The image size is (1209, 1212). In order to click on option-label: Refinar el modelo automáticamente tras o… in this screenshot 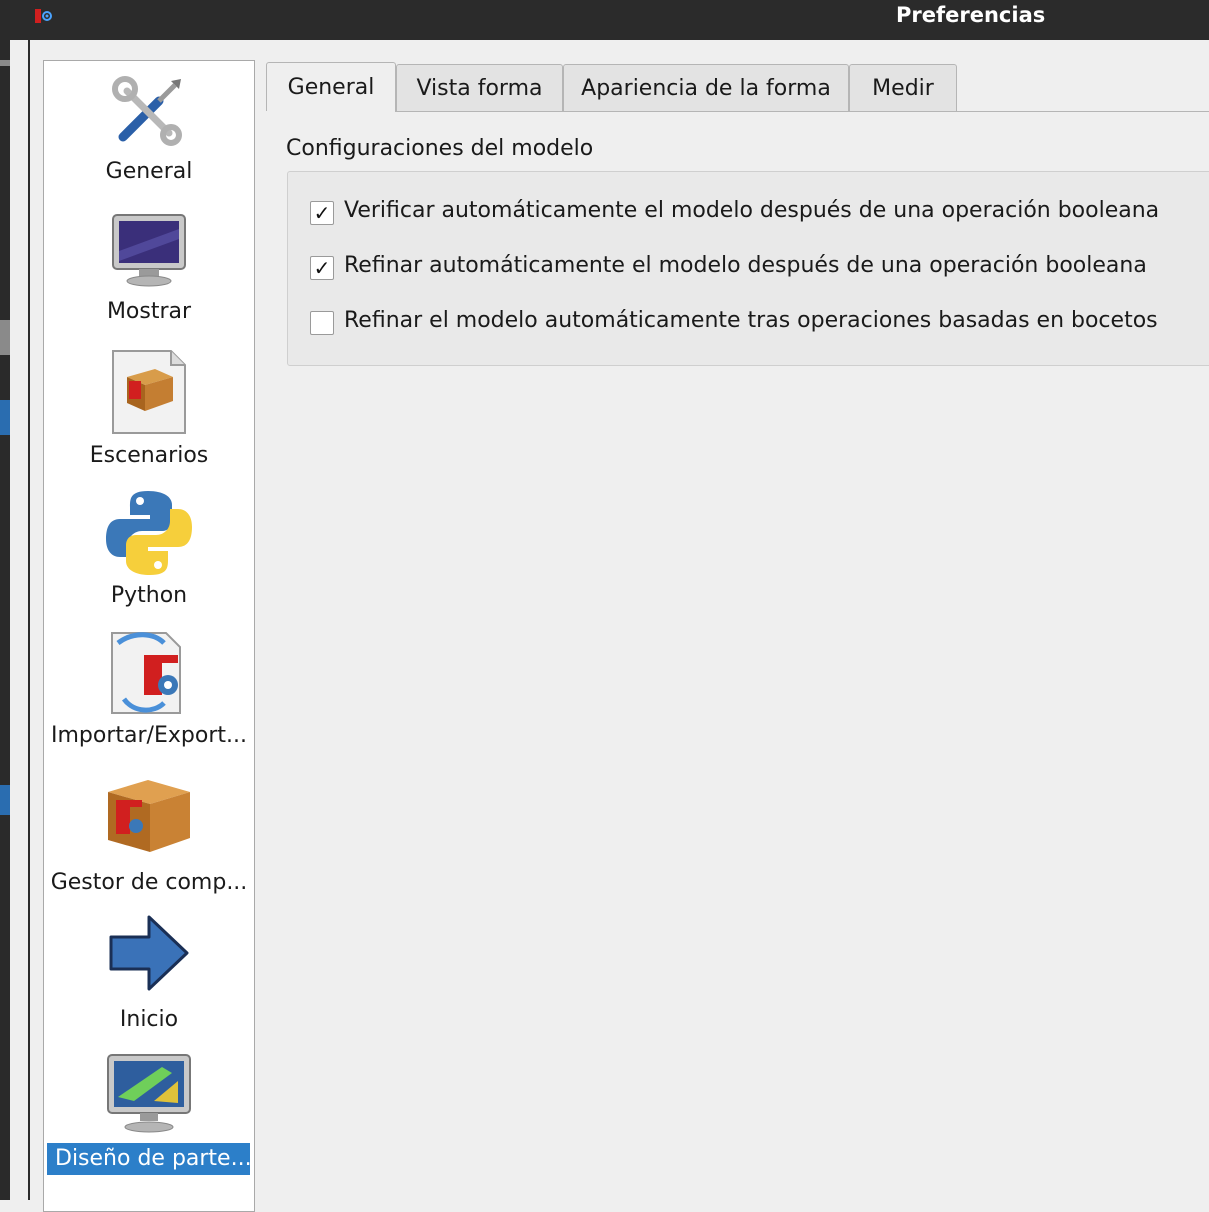, I will do `click(751, 320)`.